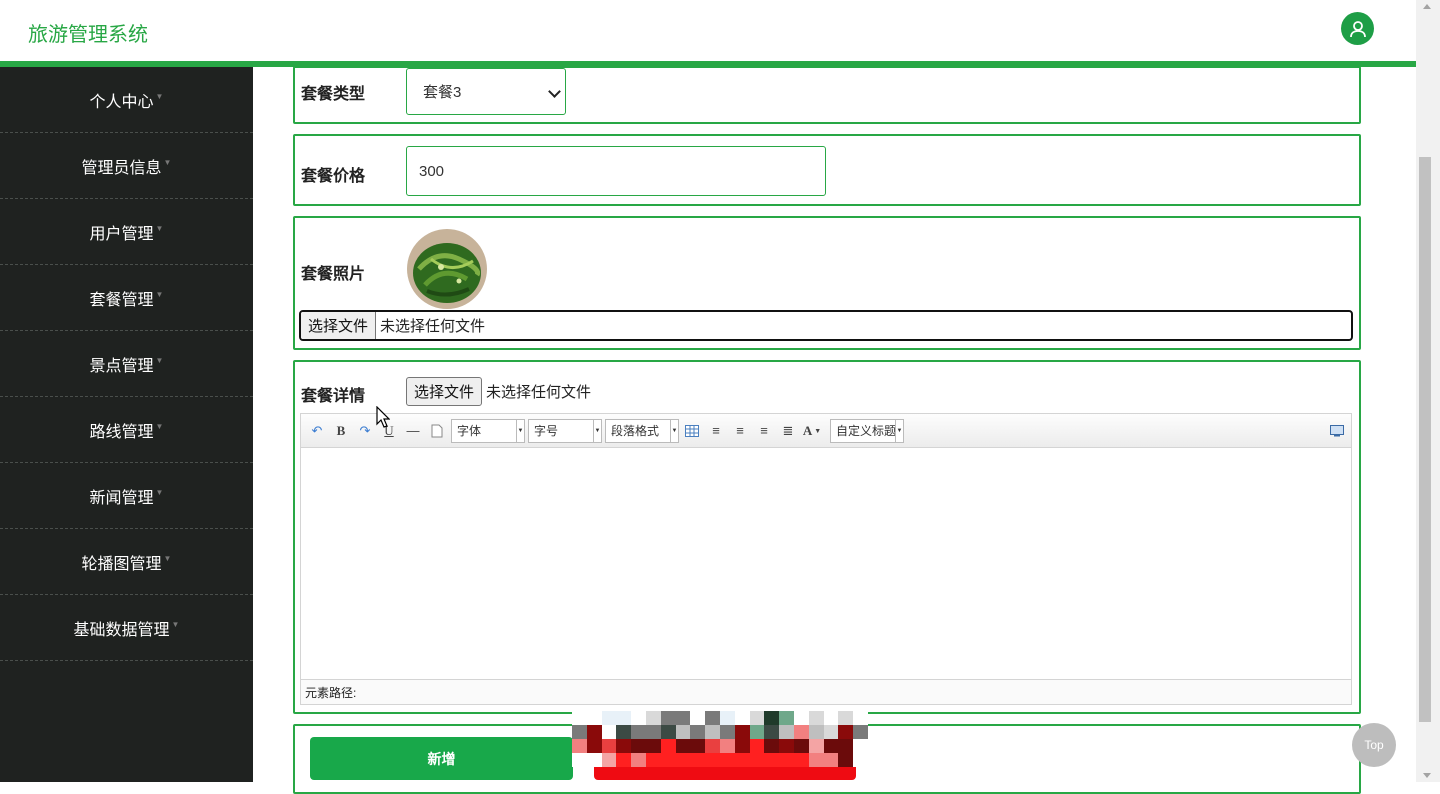 The height and width of the screenshot is (794, 1440). I want to click on sidebar-item-scenic-management: 景点管理 ▼, so click(126, 364).